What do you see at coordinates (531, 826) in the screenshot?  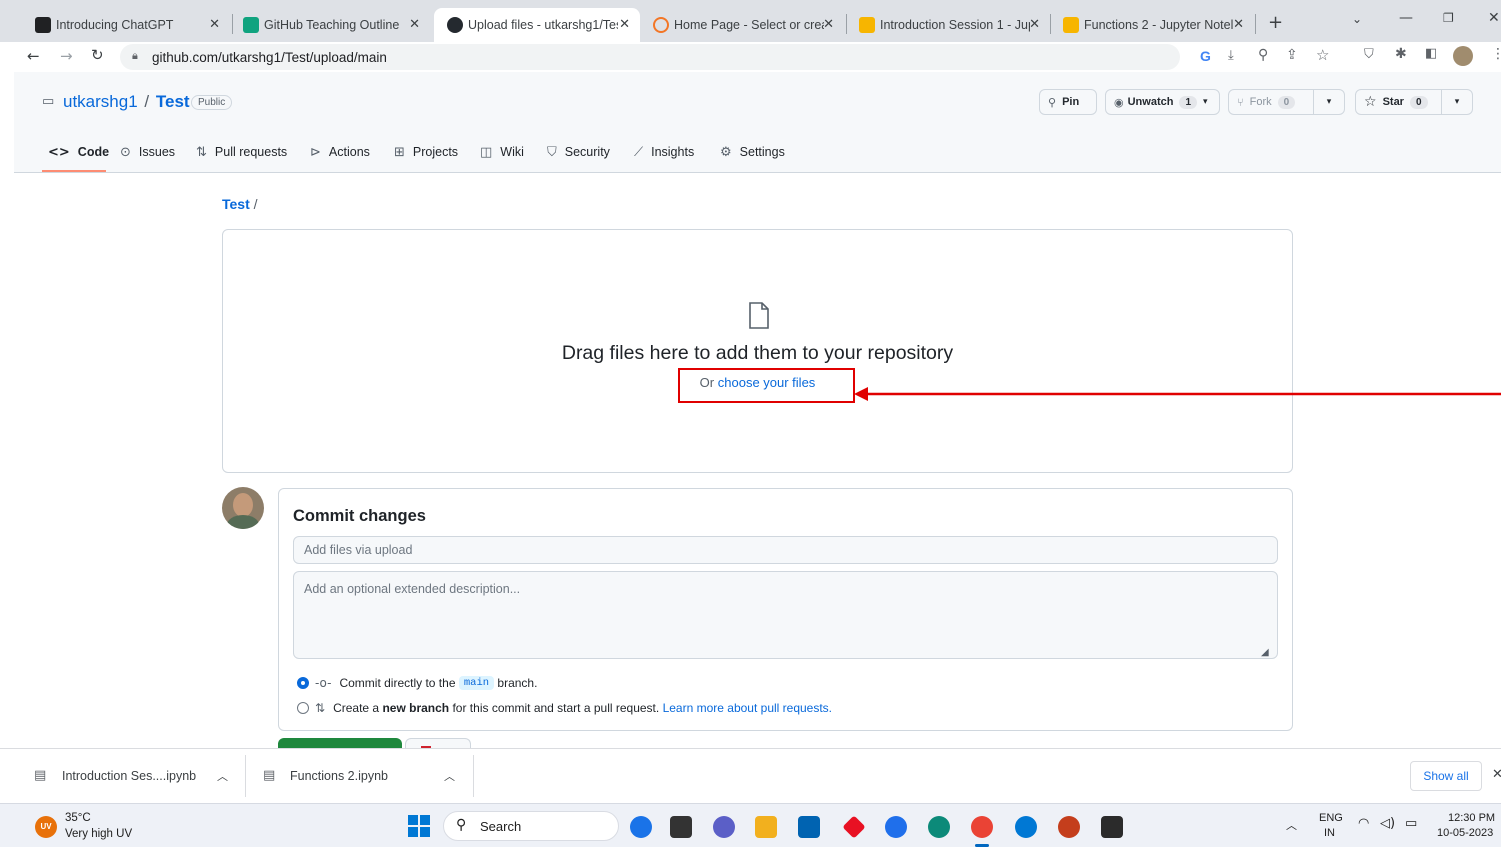 I see `taskbar-search: ⚲ Search` at bounding box center [531, 826].